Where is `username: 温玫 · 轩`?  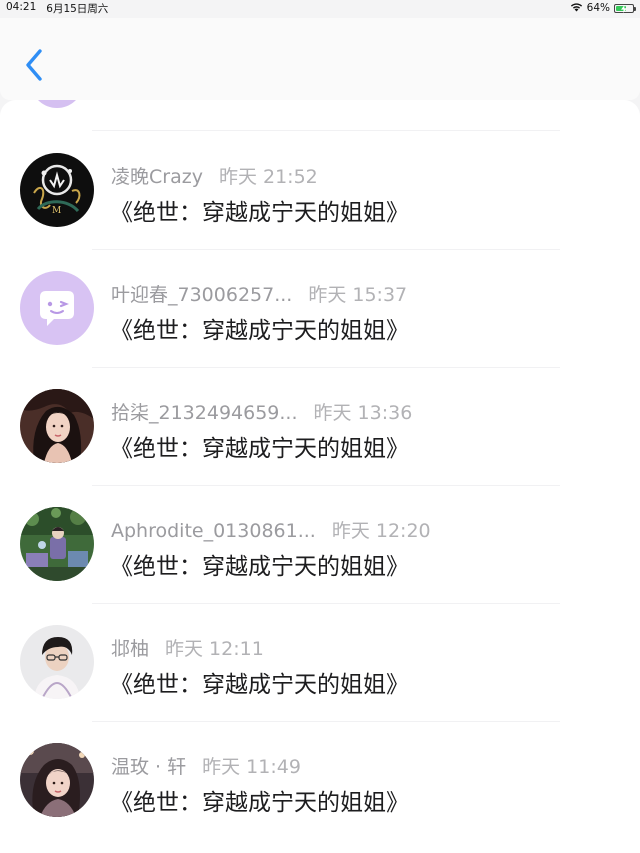 username: 温玫 · 轩 is located at coordinates (148, 767).